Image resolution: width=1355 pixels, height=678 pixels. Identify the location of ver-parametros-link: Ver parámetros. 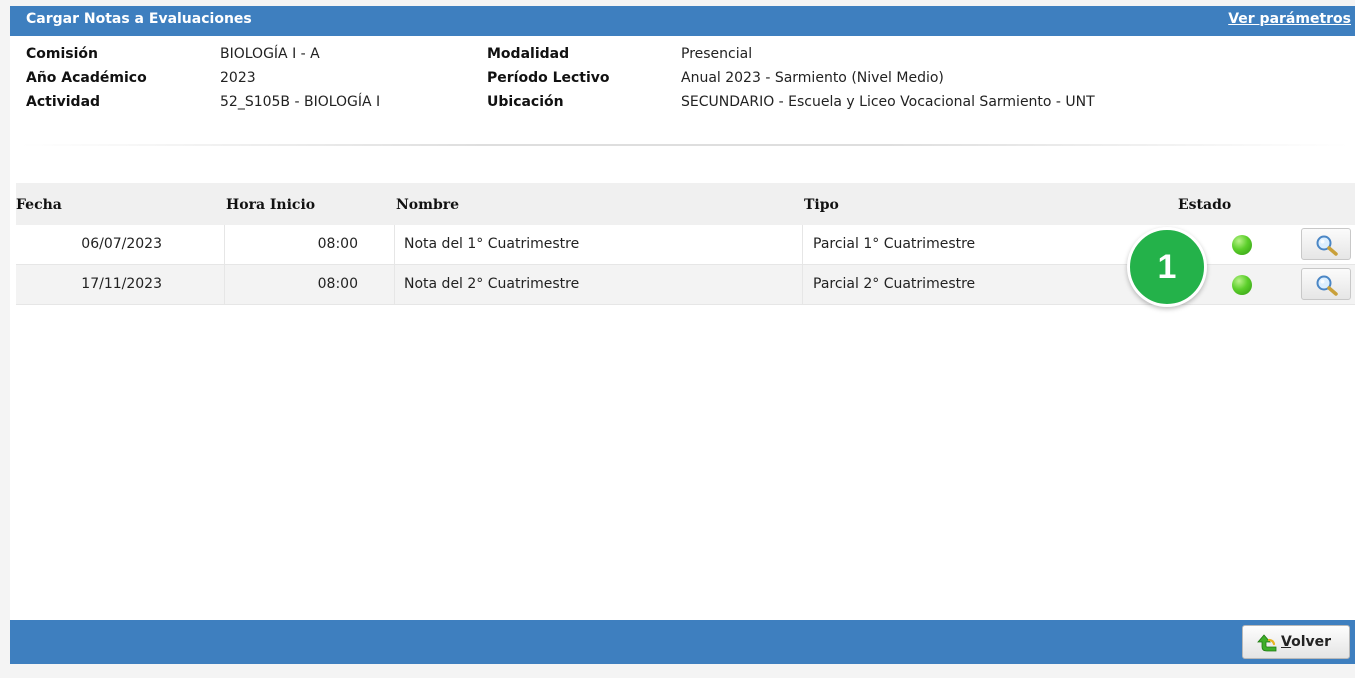
(1289, 19).